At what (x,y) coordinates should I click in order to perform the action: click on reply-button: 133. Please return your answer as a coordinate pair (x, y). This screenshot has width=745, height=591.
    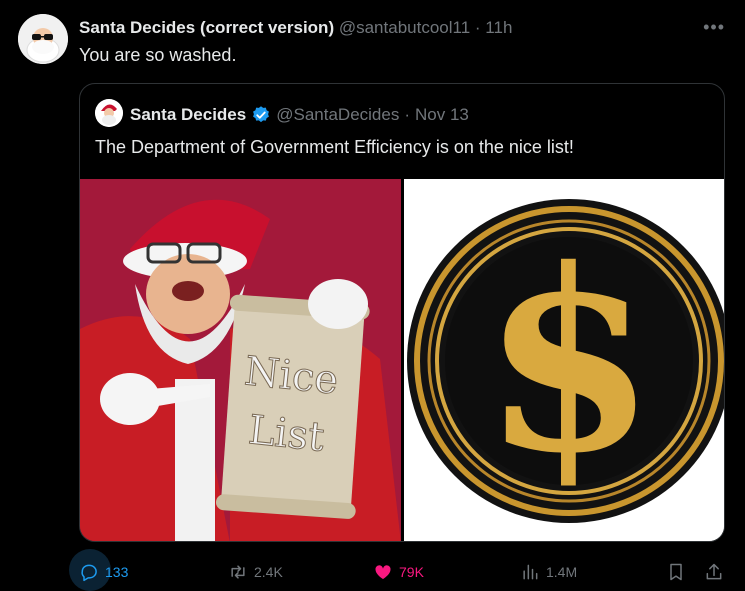
    Looking at the image, I should click on (103, 572).